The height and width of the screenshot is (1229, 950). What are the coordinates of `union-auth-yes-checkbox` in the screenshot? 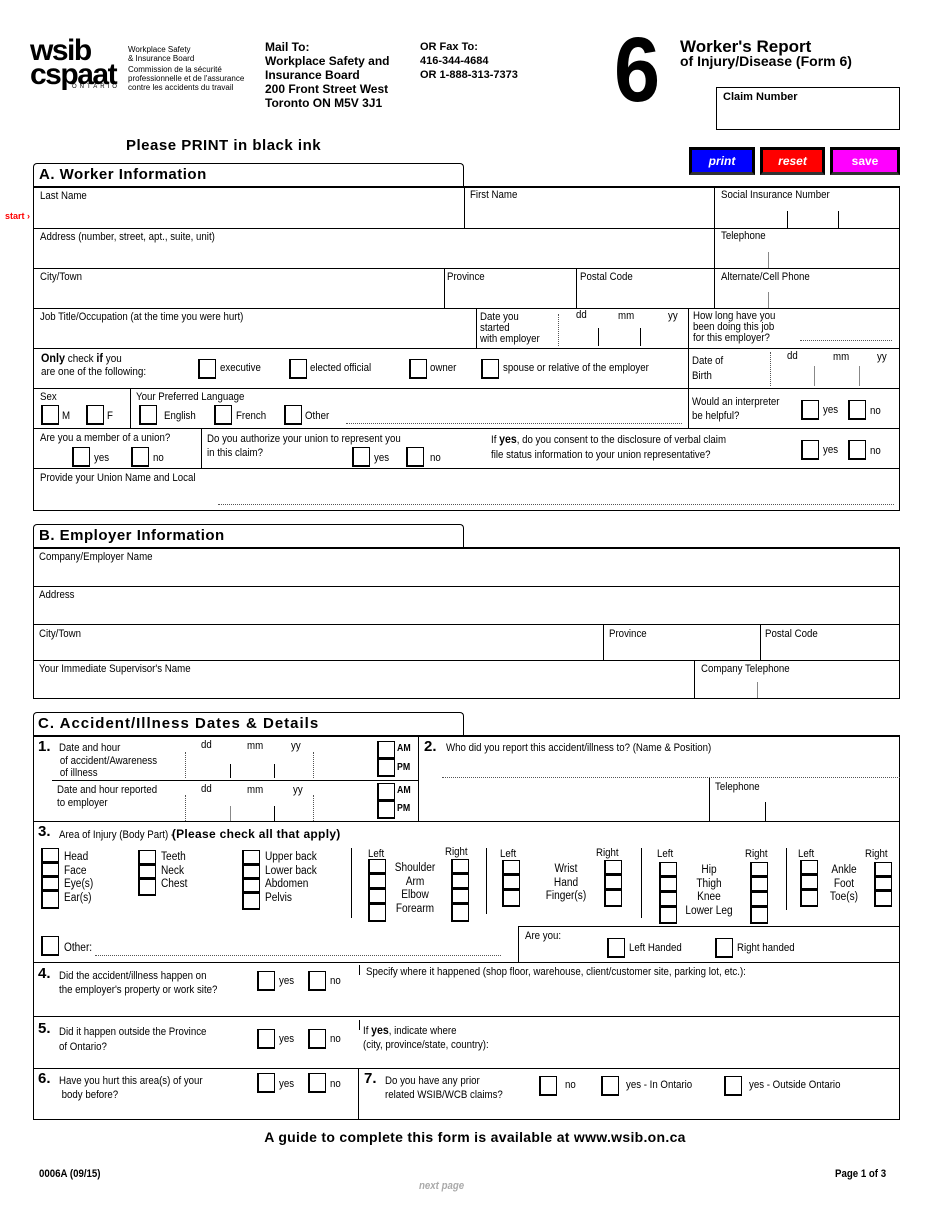 It's located at (361, 457).